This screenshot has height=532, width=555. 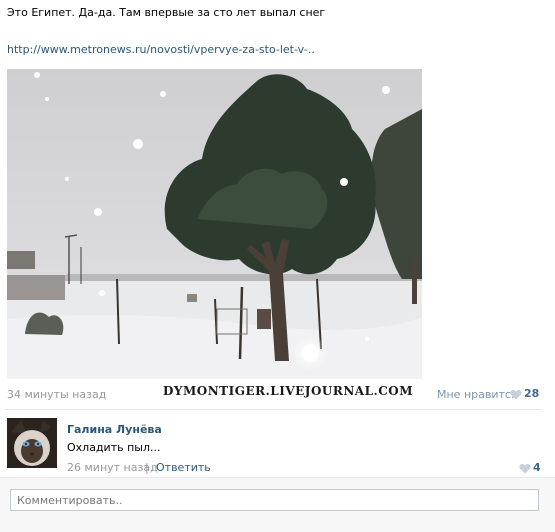 What do you see at coordinates (183, 467) in the screenshot?
I see `reply-button: Ответить` at bounding box center [183, 467].